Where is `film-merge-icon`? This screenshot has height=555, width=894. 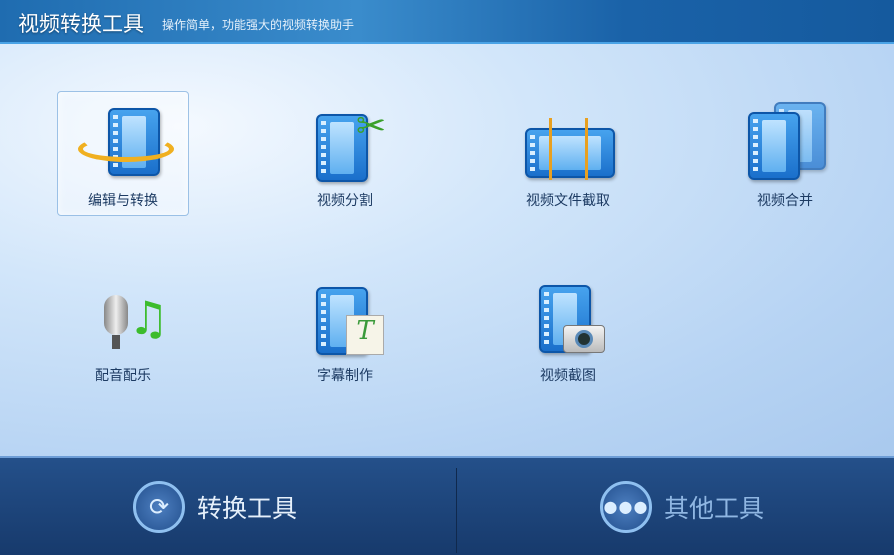
film-merge-icon is located at coordinates (787, 141).